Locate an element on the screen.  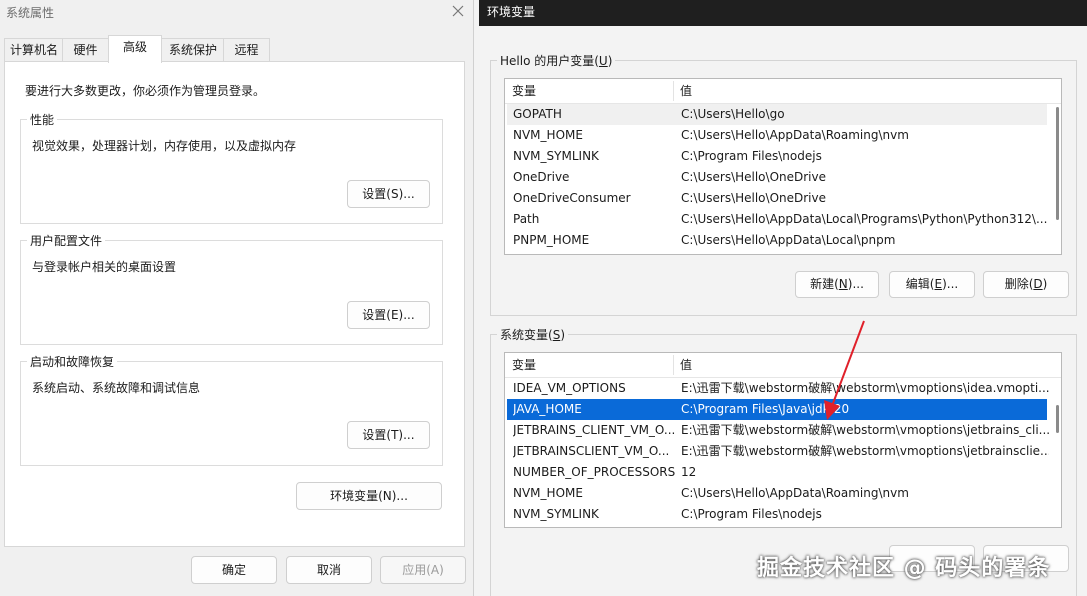
cancel-button: 取消 is located at coordinates (329, 570).